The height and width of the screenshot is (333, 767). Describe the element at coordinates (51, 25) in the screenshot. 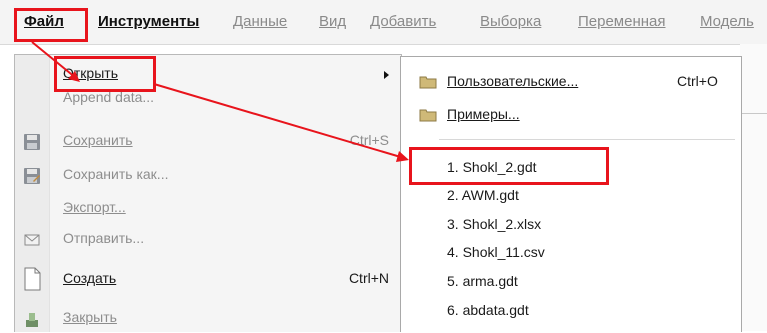

I see `highlight-box-file` at that location.